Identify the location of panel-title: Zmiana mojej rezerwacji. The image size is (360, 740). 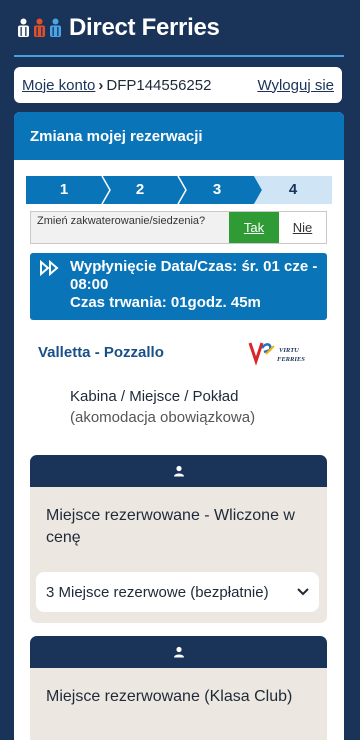
(179, 136).